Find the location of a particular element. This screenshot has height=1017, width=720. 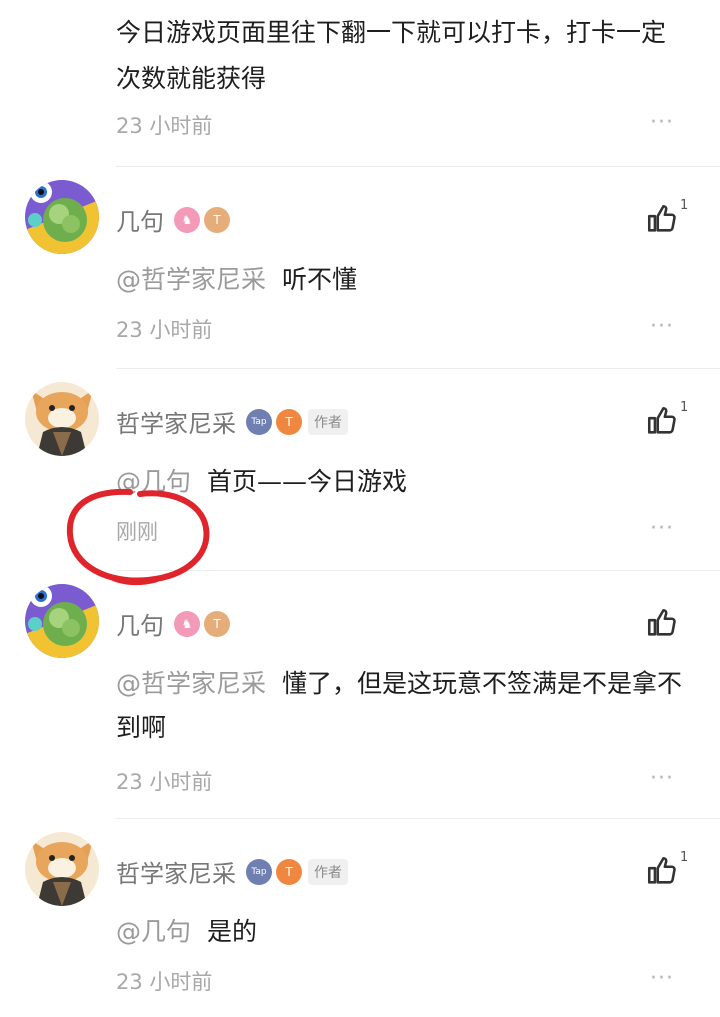

reply-content: 是的 is located at coordinates (232, 931).